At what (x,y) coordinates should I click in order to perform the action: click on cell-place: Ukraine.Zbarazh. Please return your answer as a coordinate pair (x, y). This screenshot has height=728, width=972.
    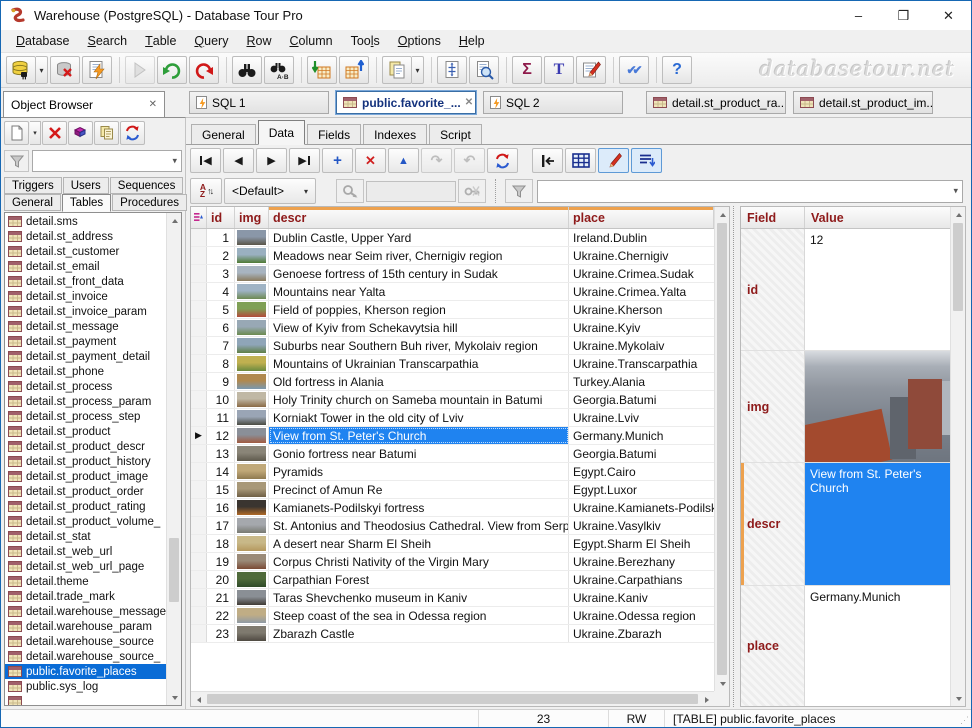
    Looking at the image, I should click on (641, 633).